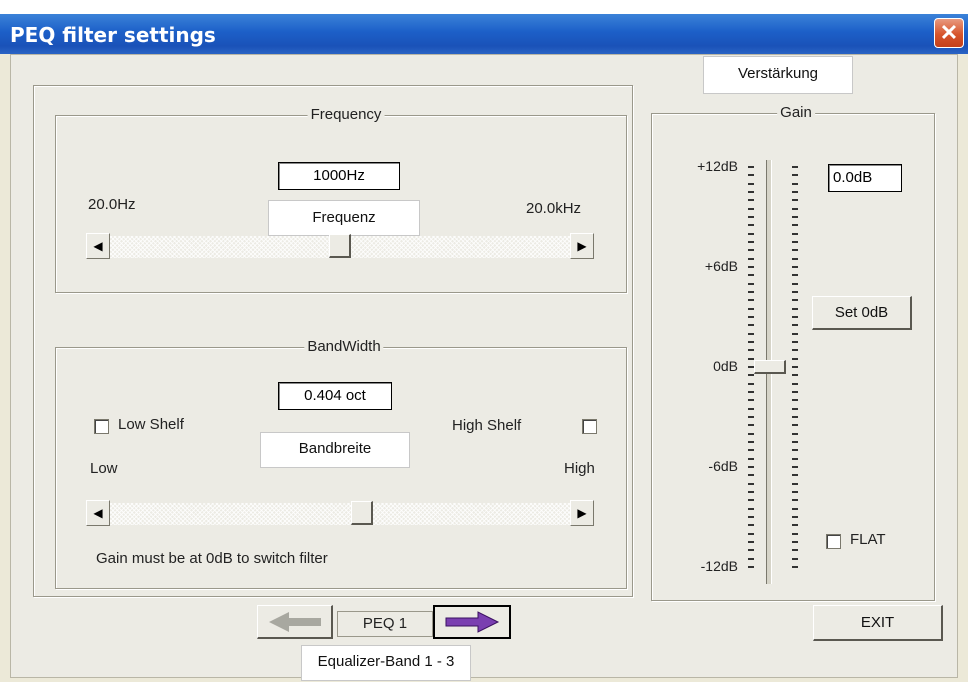 This screenshot has width=968, height=682. I want to click on gain-scale-label: 0dB, so click(725, 366).